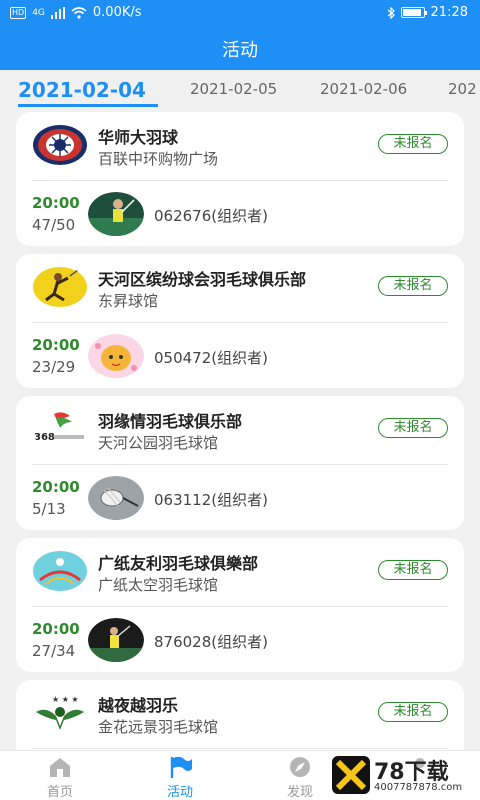 The width and height of the screenshot is (480, 800). What do you see at coordinates (79, 12) in the screenshot?
I see `wifi-icon` at bounding box center [79, 12].